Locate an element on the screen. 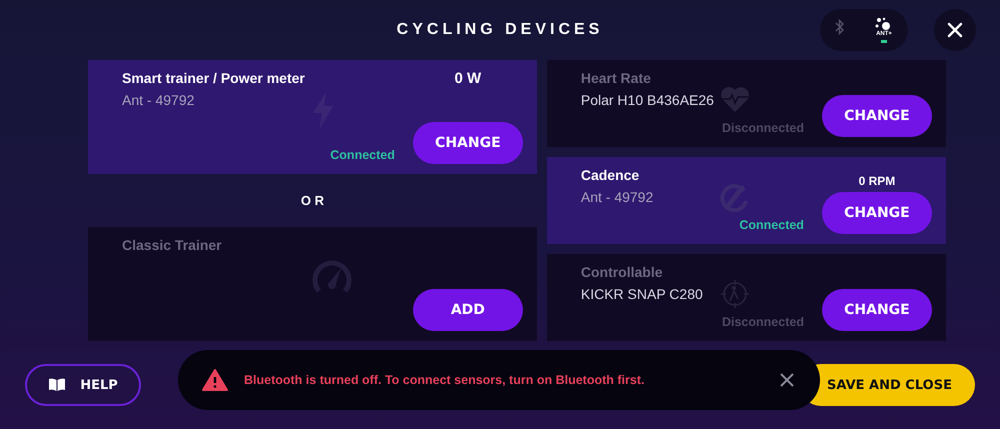  device-type: Classic Trainer is located at coordinates (172, 245).